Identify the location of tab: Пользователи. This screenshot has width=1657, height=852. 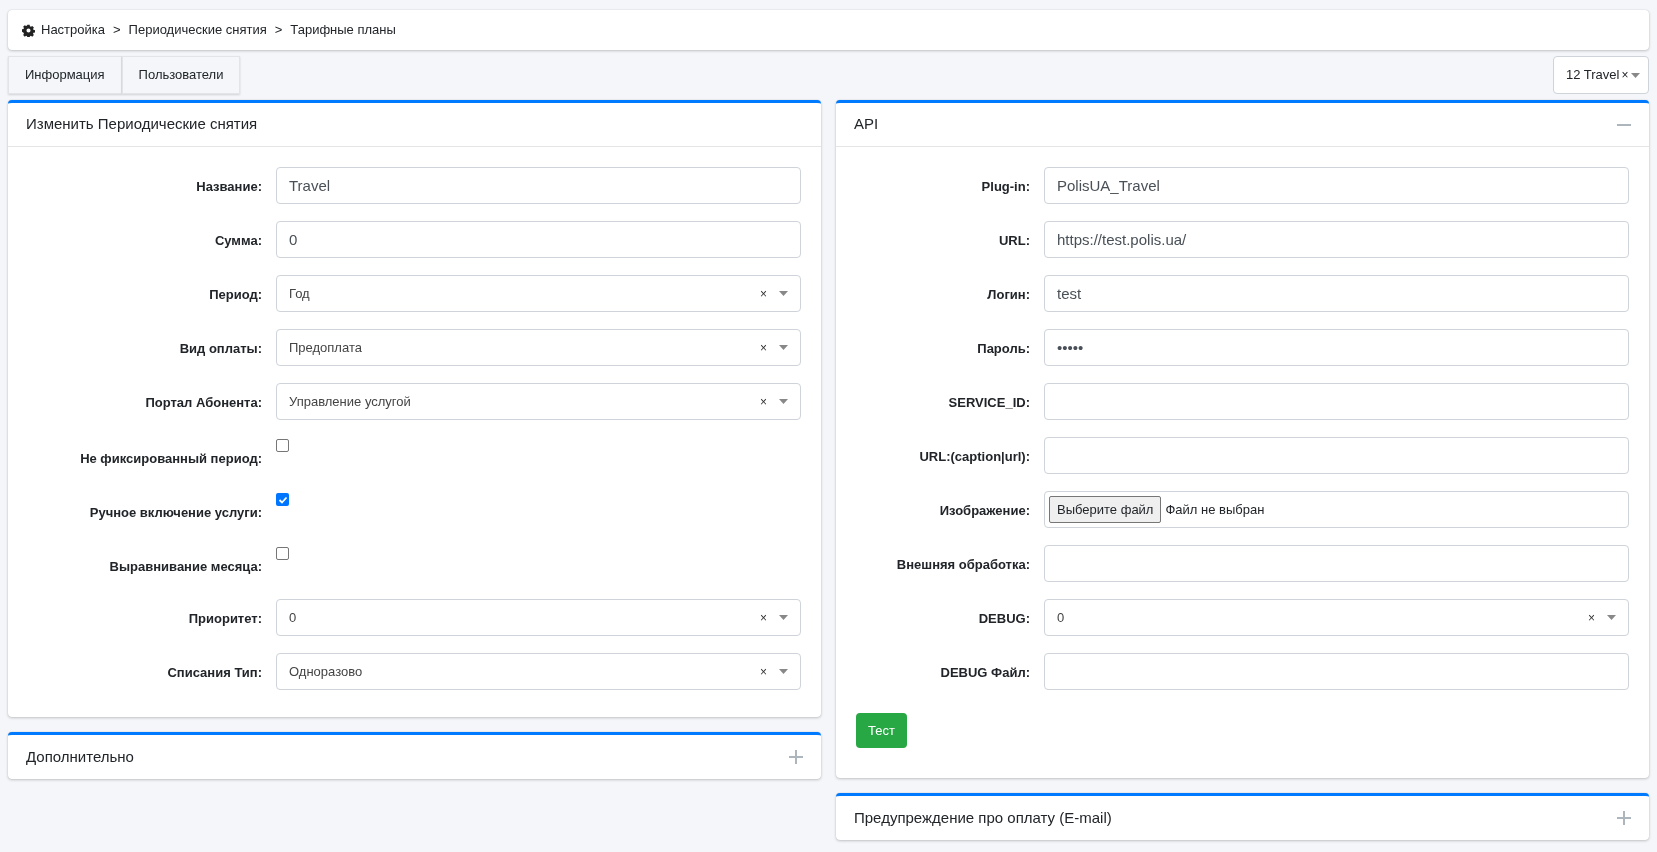
(181, 75).